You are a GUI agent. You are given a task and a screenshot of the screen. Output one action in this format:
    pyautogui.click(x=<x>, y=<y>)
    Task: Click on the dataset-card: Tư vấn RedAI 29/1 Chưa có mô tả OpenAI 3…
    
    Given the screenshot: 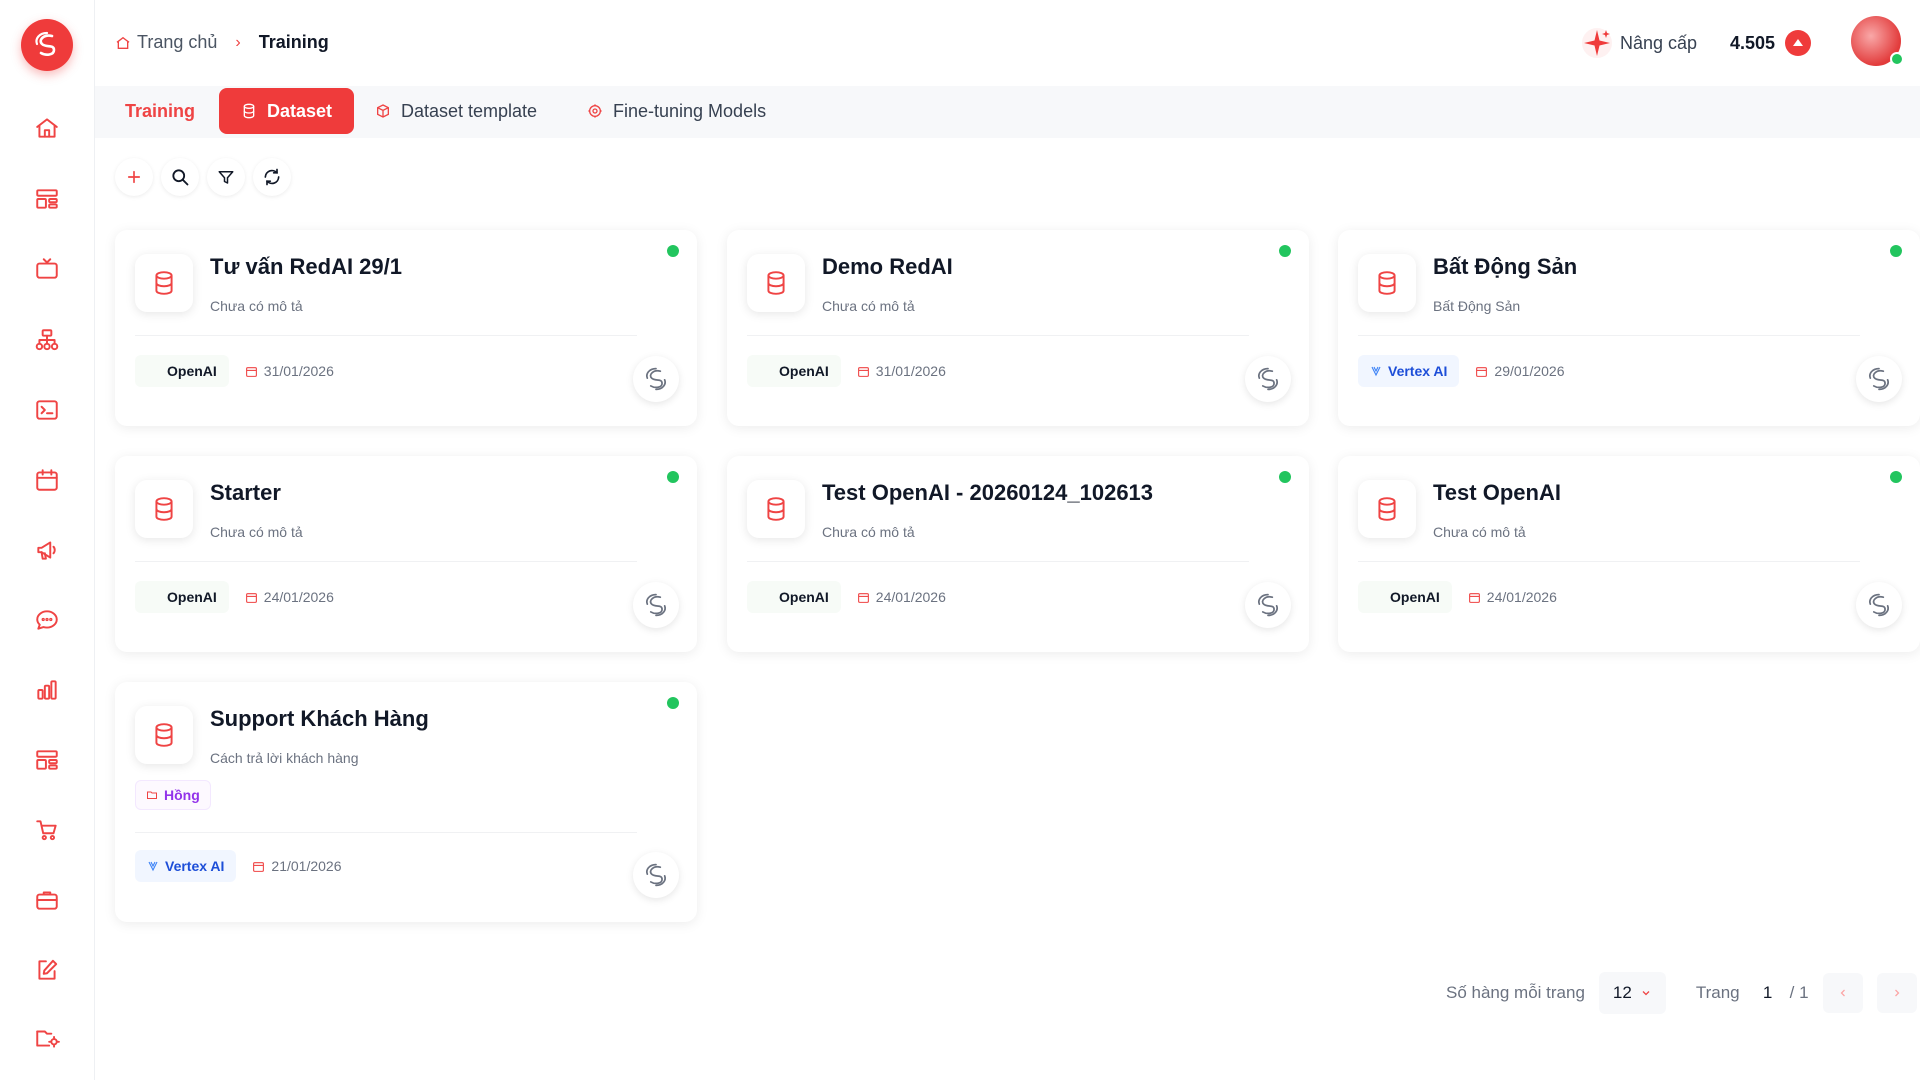 What is the action you would take?
    pyautogui.click(x=406, y=328)
    